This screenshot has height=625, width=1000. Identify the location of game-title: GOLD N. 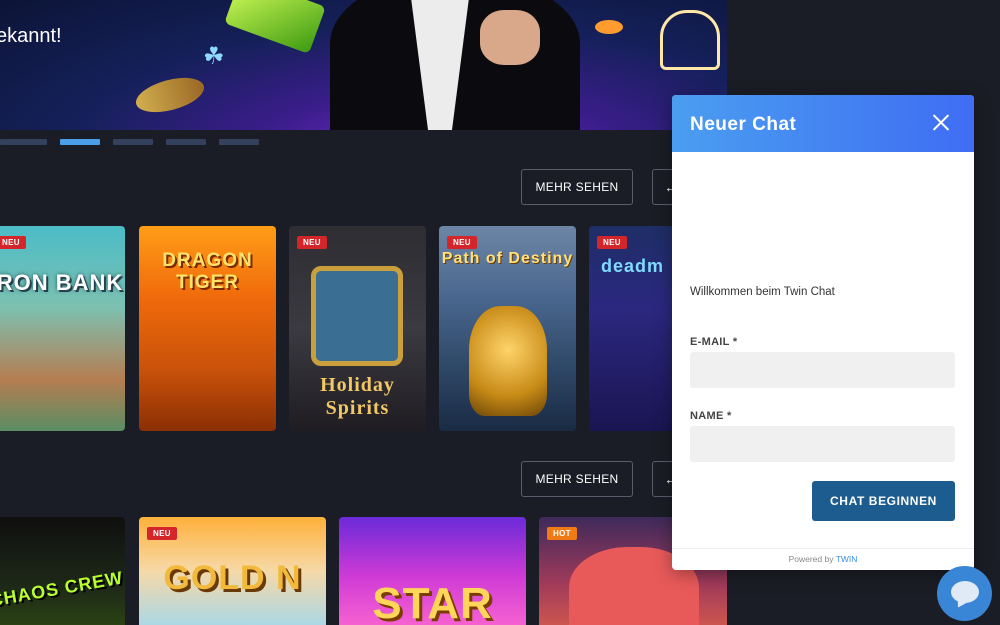
(232, 578).